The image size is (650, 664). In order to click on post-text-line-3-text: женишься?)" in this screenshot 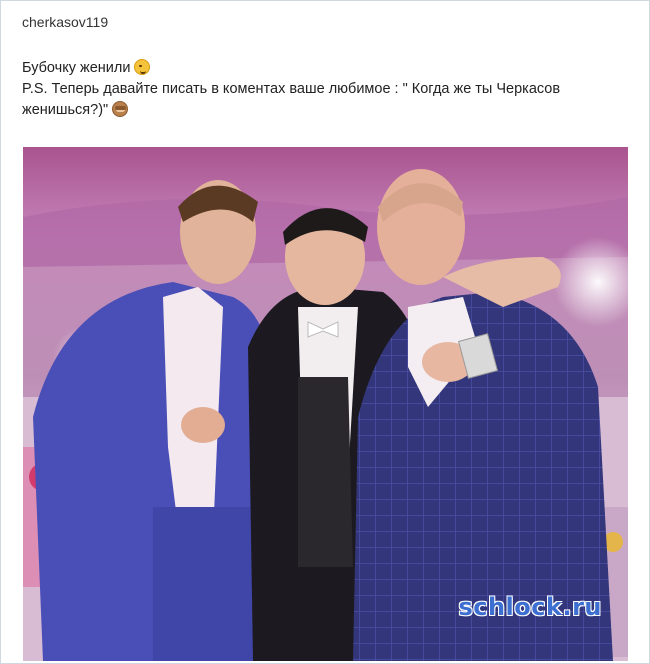, I will do `click(65, 110)`.